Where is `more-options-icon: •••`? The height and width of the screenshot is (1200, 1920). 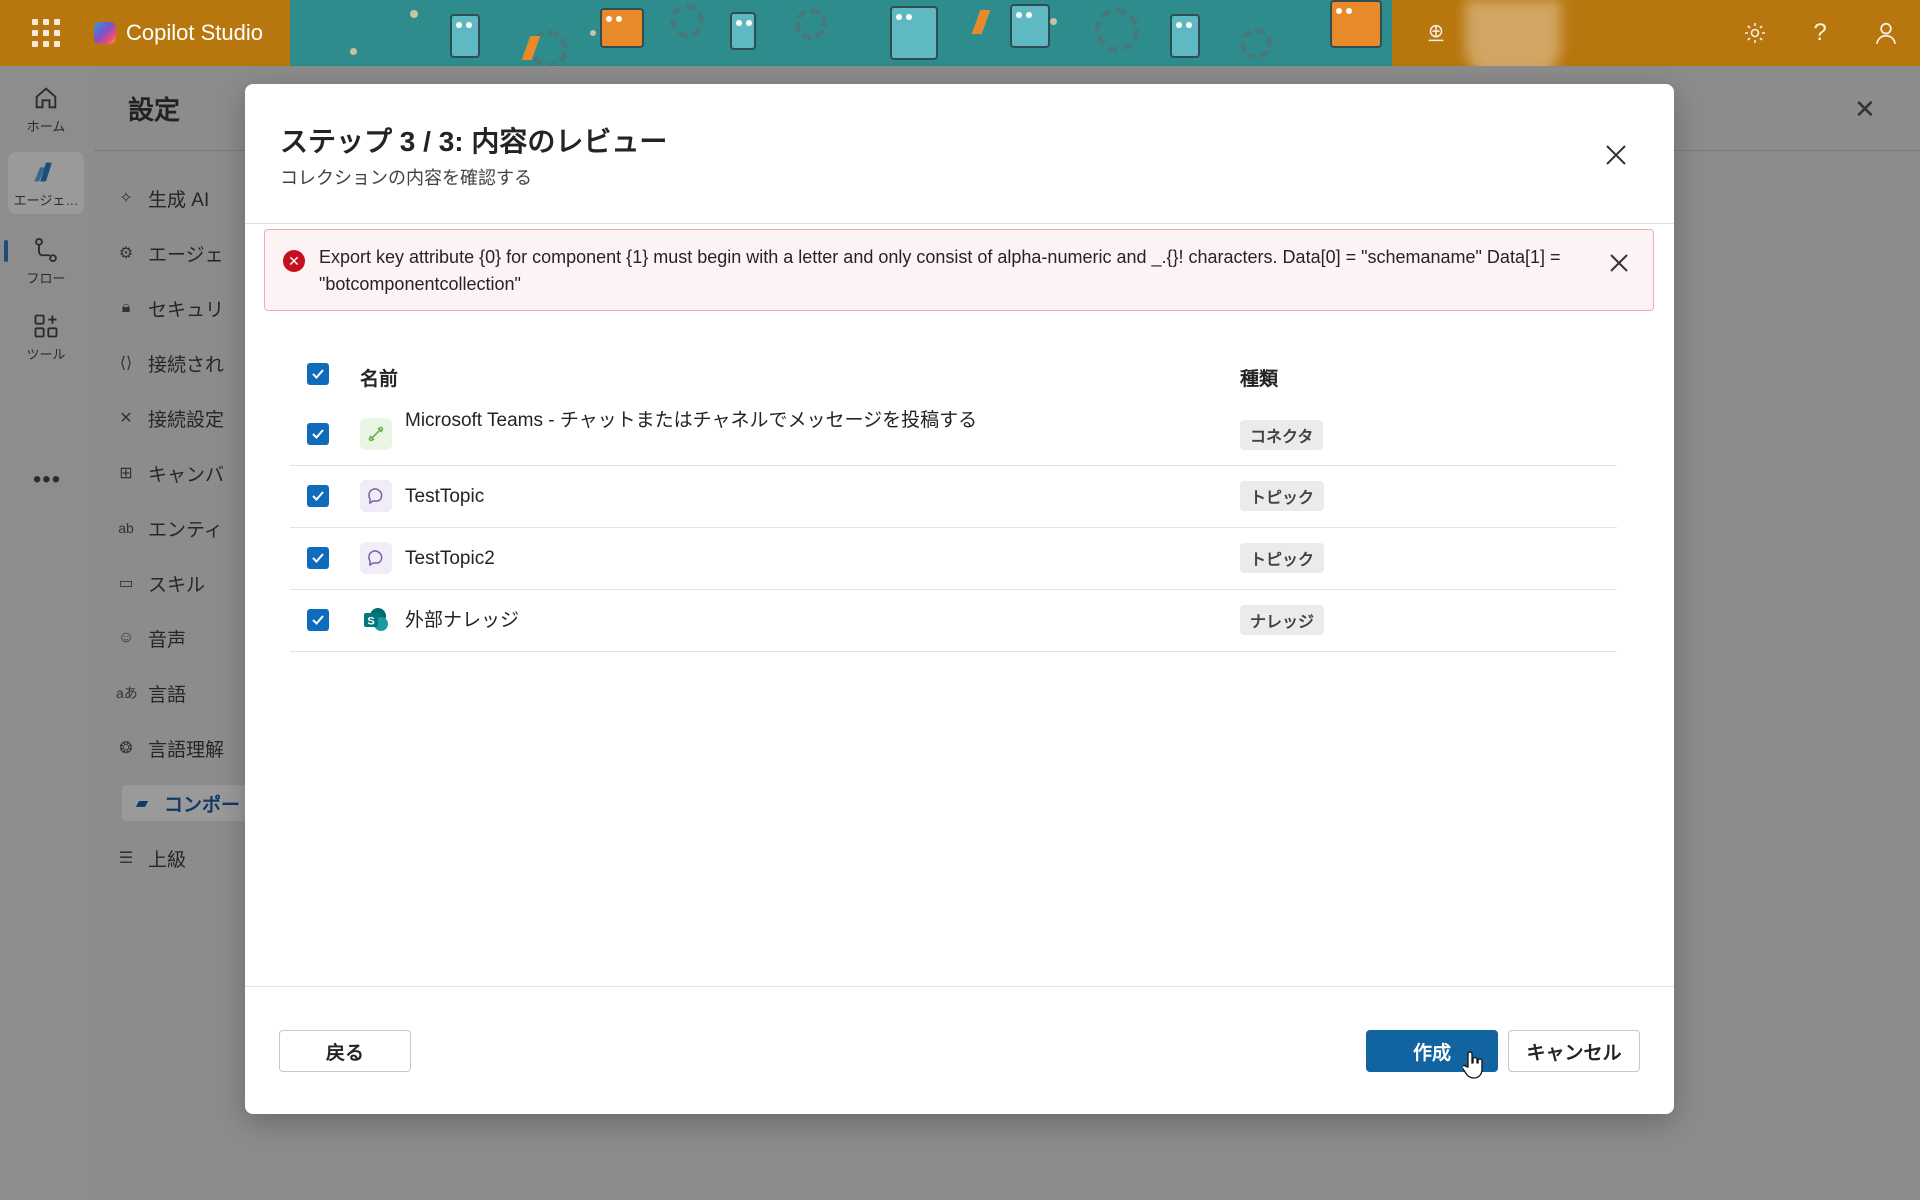
more-options-icon: ••• is located at coordinates (47, 480).